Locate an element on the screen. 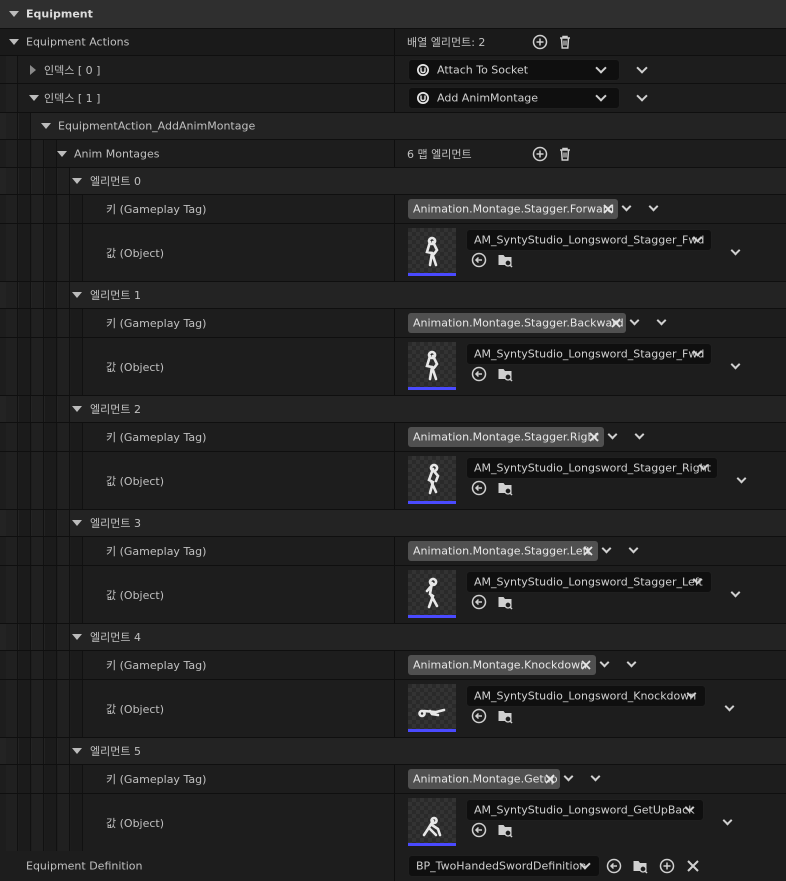 The image size is (786, 881). equipment-actions-row: Equipment Actions 배열 엘리먼트: 2 is located at coordinates (393, 42).